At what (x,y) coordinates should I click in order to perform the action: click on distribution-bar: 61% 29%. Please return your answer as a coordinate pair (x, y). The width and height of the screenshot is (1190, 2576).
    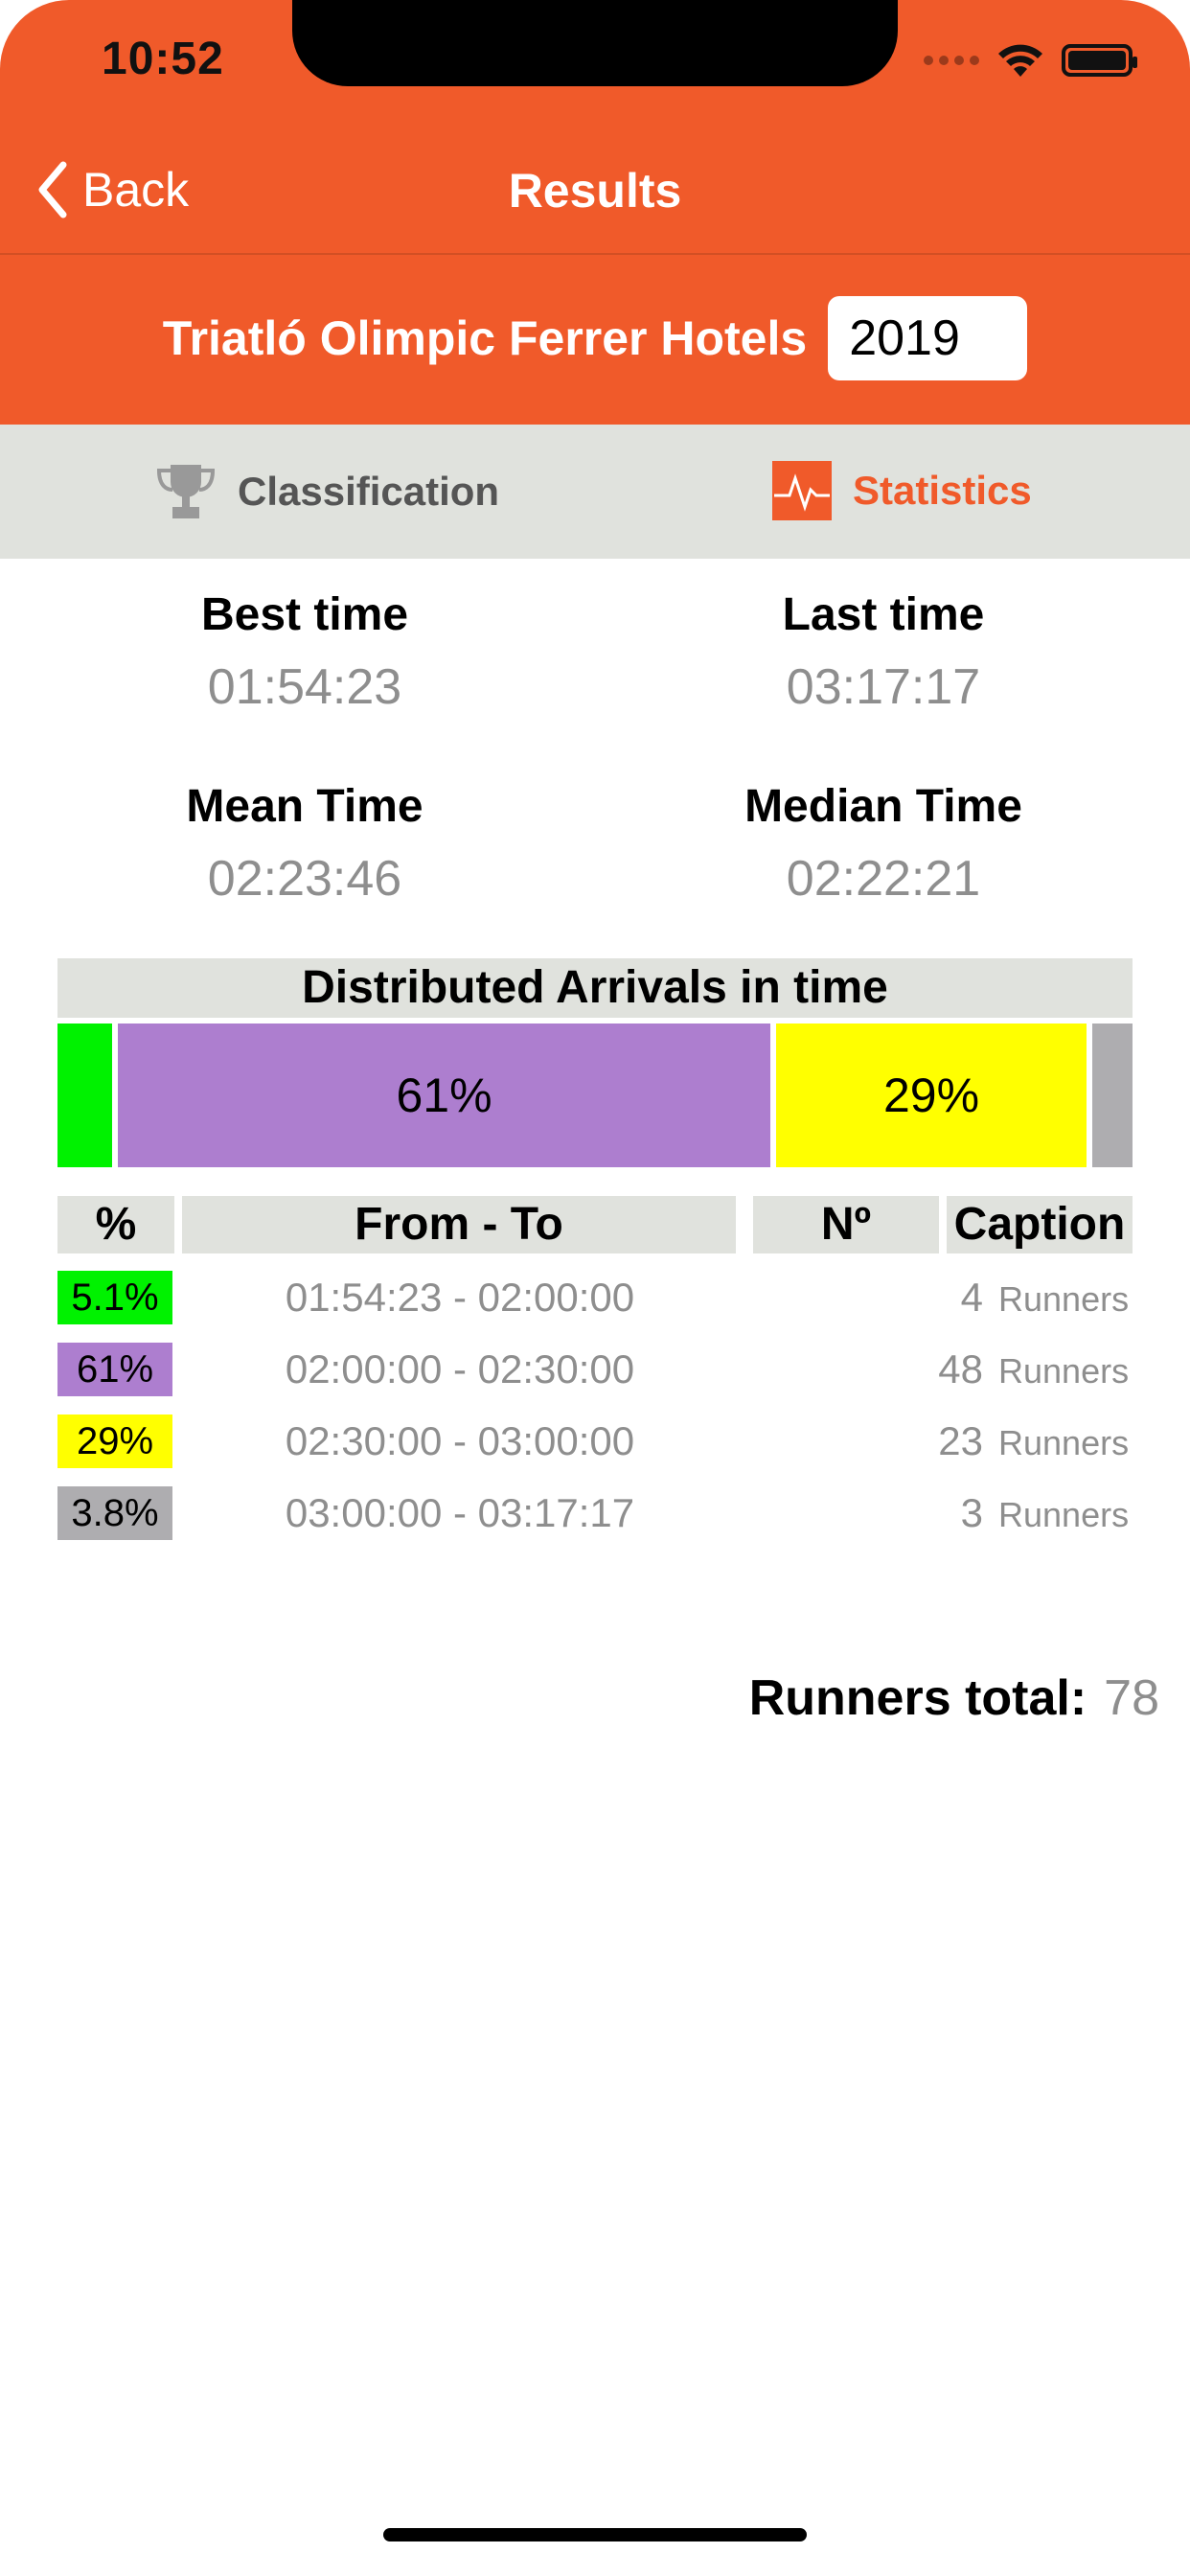
    Looking at the image, I should click on (595, 1095).